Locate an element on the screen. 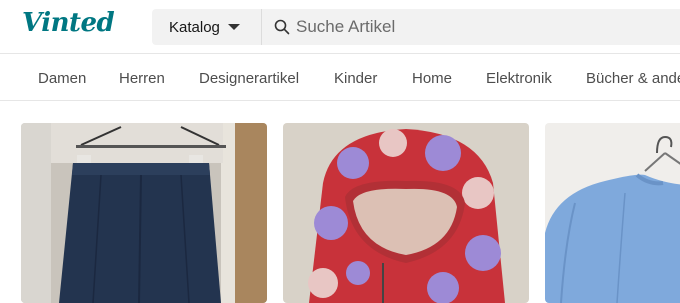  catalog-dropdown: Katalog is located at coordinates (207, 27).